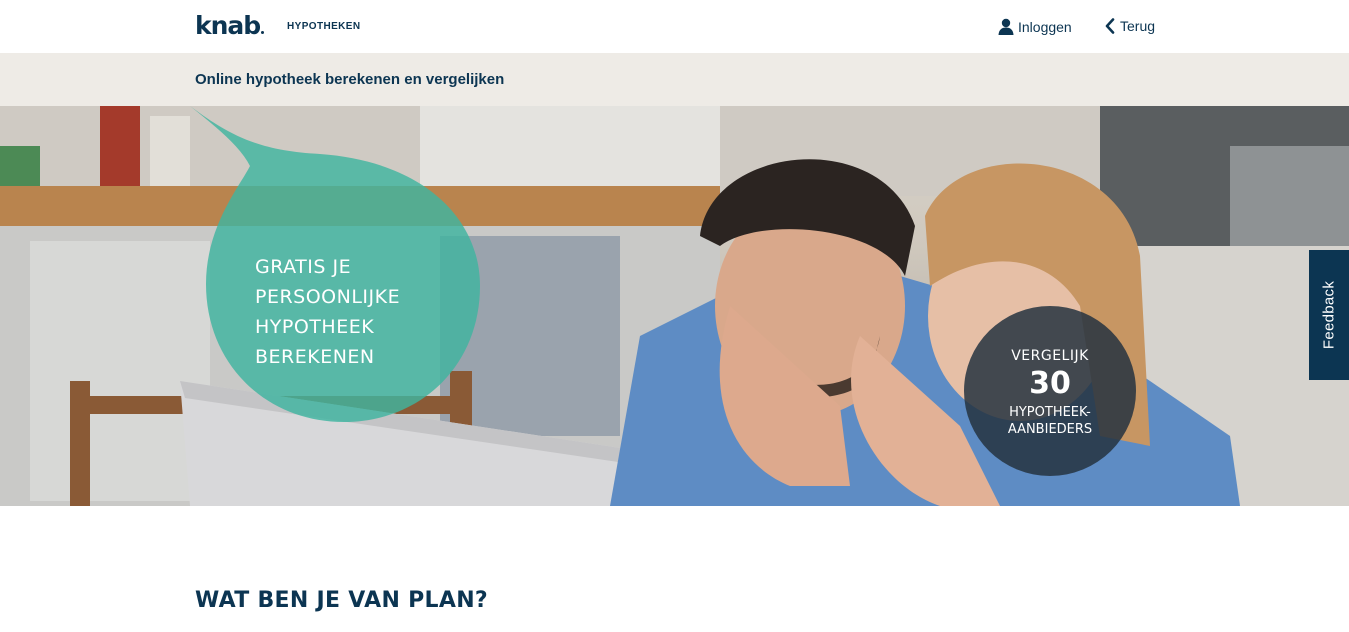 This screenshot has height=632, width=1349. Describe the element at coordinates (1050, 356) in the screenshot. I see `compare-circle-label: VERGELIJK` at that location.